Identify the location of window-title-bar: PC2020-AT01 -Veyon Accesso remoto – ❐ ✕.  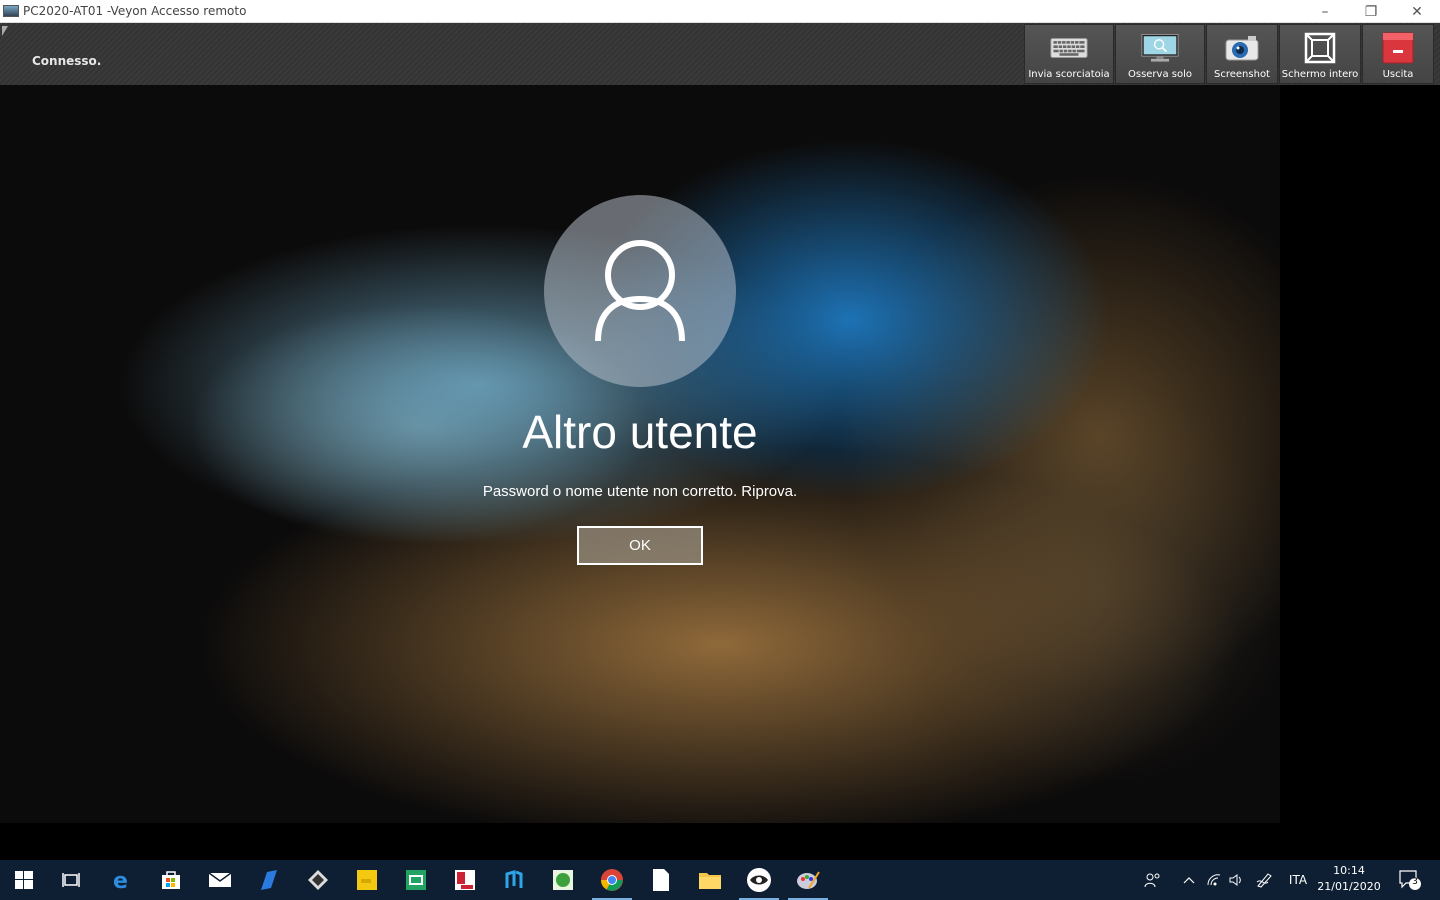
(720, 11).